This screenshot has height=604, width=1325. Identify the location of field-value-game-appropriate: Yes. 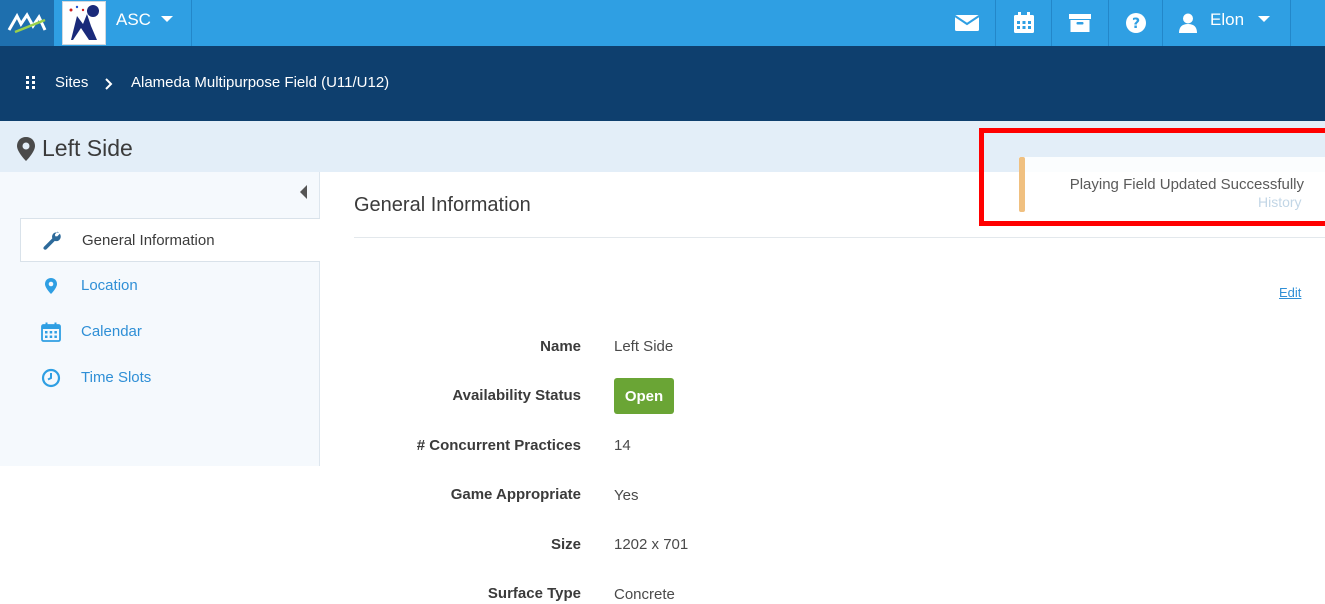
(626, 495).